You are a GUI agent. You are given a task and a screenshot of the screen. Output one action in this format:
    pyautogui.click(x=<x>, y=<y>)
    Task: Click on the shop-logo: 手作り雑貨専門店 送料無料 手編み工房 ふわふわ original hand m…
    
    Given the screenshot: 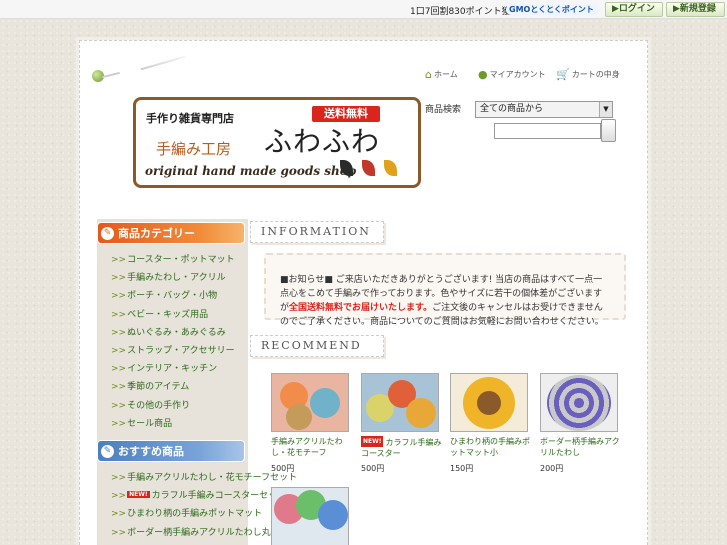 What is the action you would take?
    pyautogui.click(x=277, y=142)
    